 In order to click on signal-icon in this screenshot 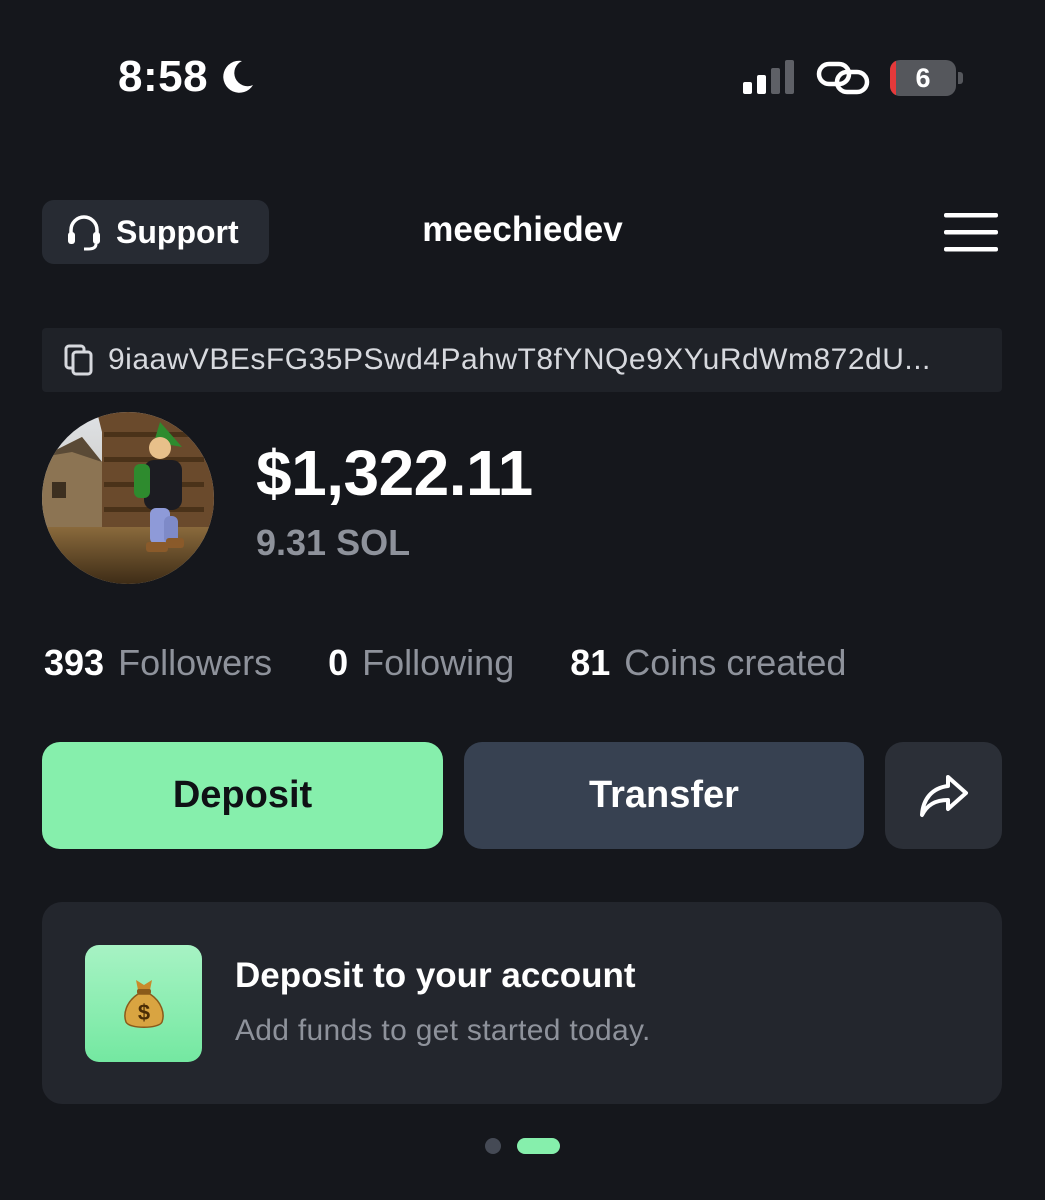, I will do `click(768, 77)`.